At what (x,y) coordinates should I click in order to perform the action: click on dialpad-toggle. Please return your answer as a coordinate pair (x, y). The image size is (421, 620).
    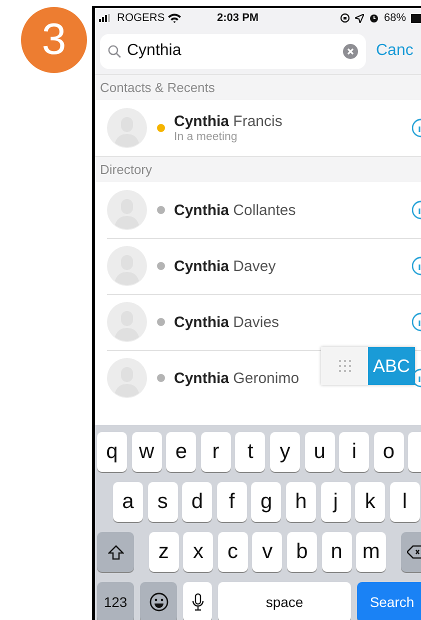
    Looking at the image, I should click on (344, 366).